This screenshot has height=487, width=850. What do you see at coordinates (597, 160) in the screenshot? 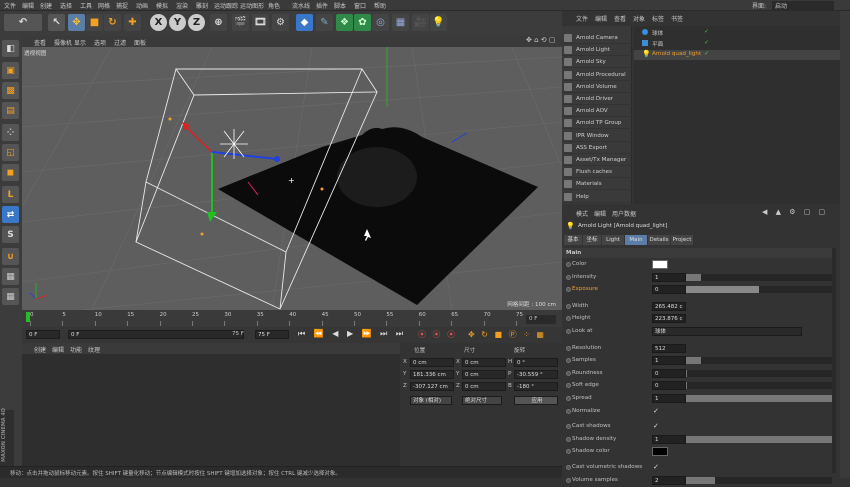
I see `arnold-menu-item: Asset/Tx Manager` at bounding box center [597, 160].